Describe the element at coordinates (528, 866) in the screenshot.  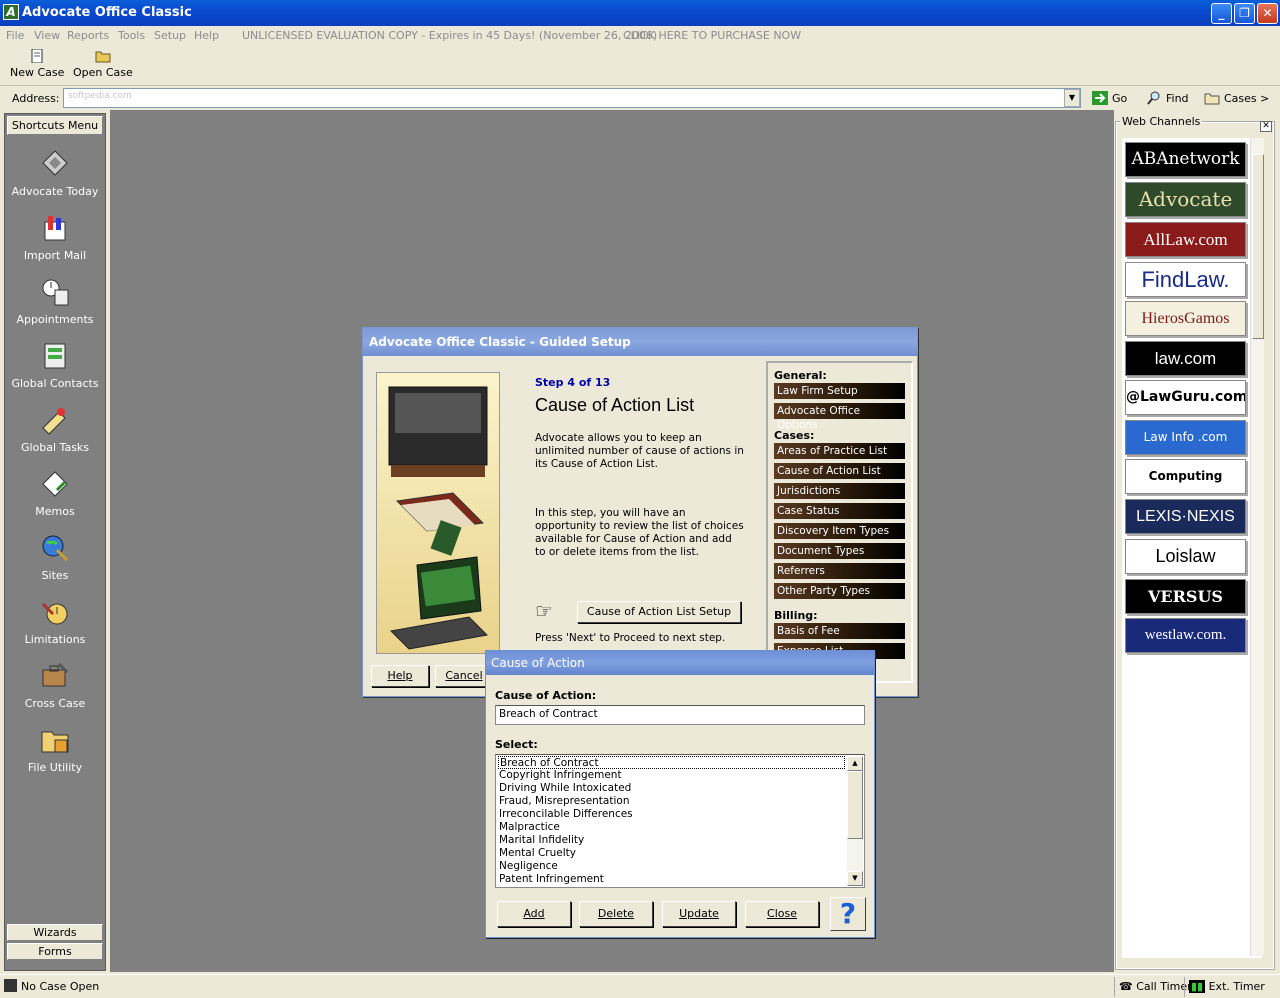
I see `list-item: Negligence` at that location.